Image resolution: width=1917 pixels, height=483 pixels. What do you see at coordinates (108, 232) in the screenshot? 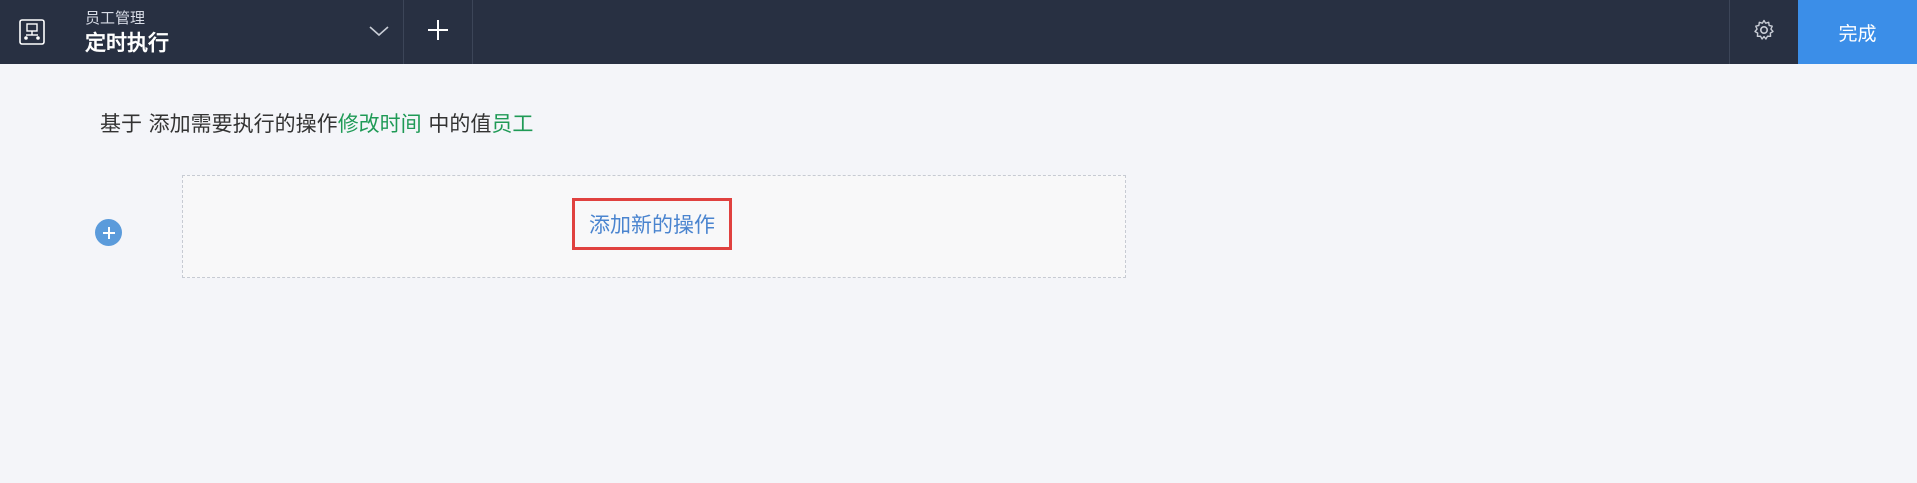
I see `plus-circle-icon` at bounding box center [108, 232].